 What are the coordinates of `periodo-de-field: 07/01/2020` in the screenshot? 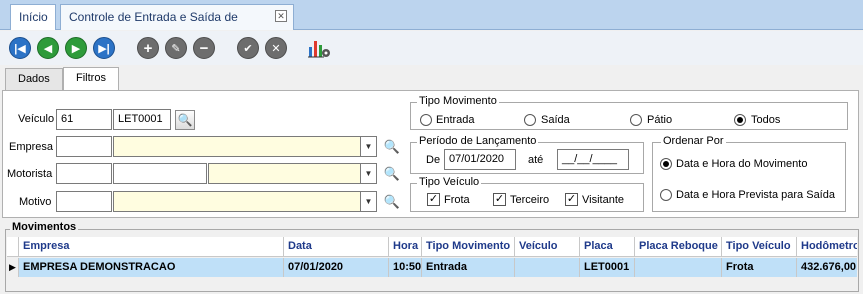 It's located at (480, 159).